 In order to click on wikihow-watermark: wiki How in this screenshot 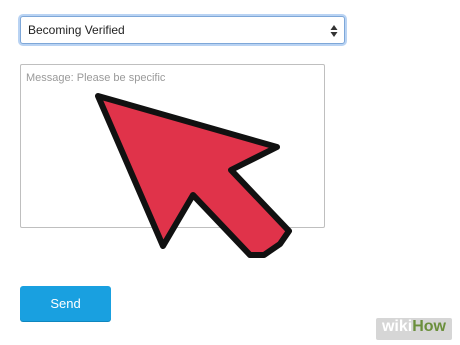, I will do `click(413, 329)`.